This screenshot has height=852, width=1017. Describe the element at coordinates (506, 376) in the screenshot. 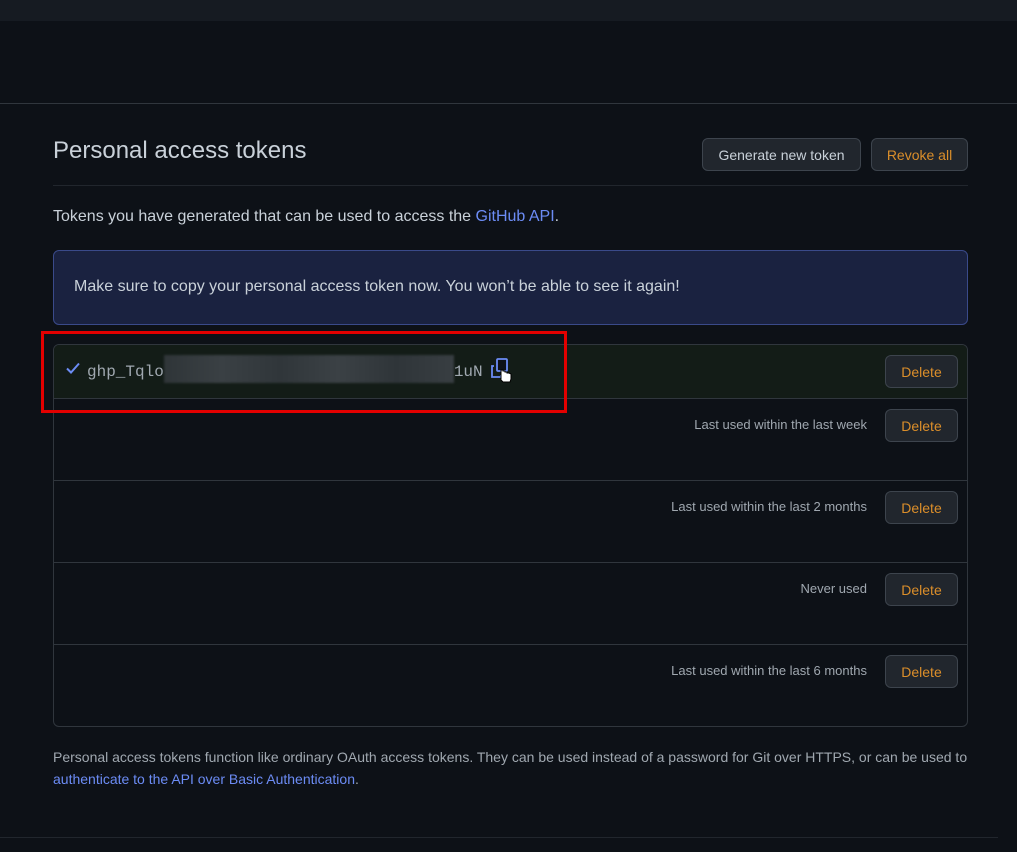

I see `hand-pointer-icon` at that location.